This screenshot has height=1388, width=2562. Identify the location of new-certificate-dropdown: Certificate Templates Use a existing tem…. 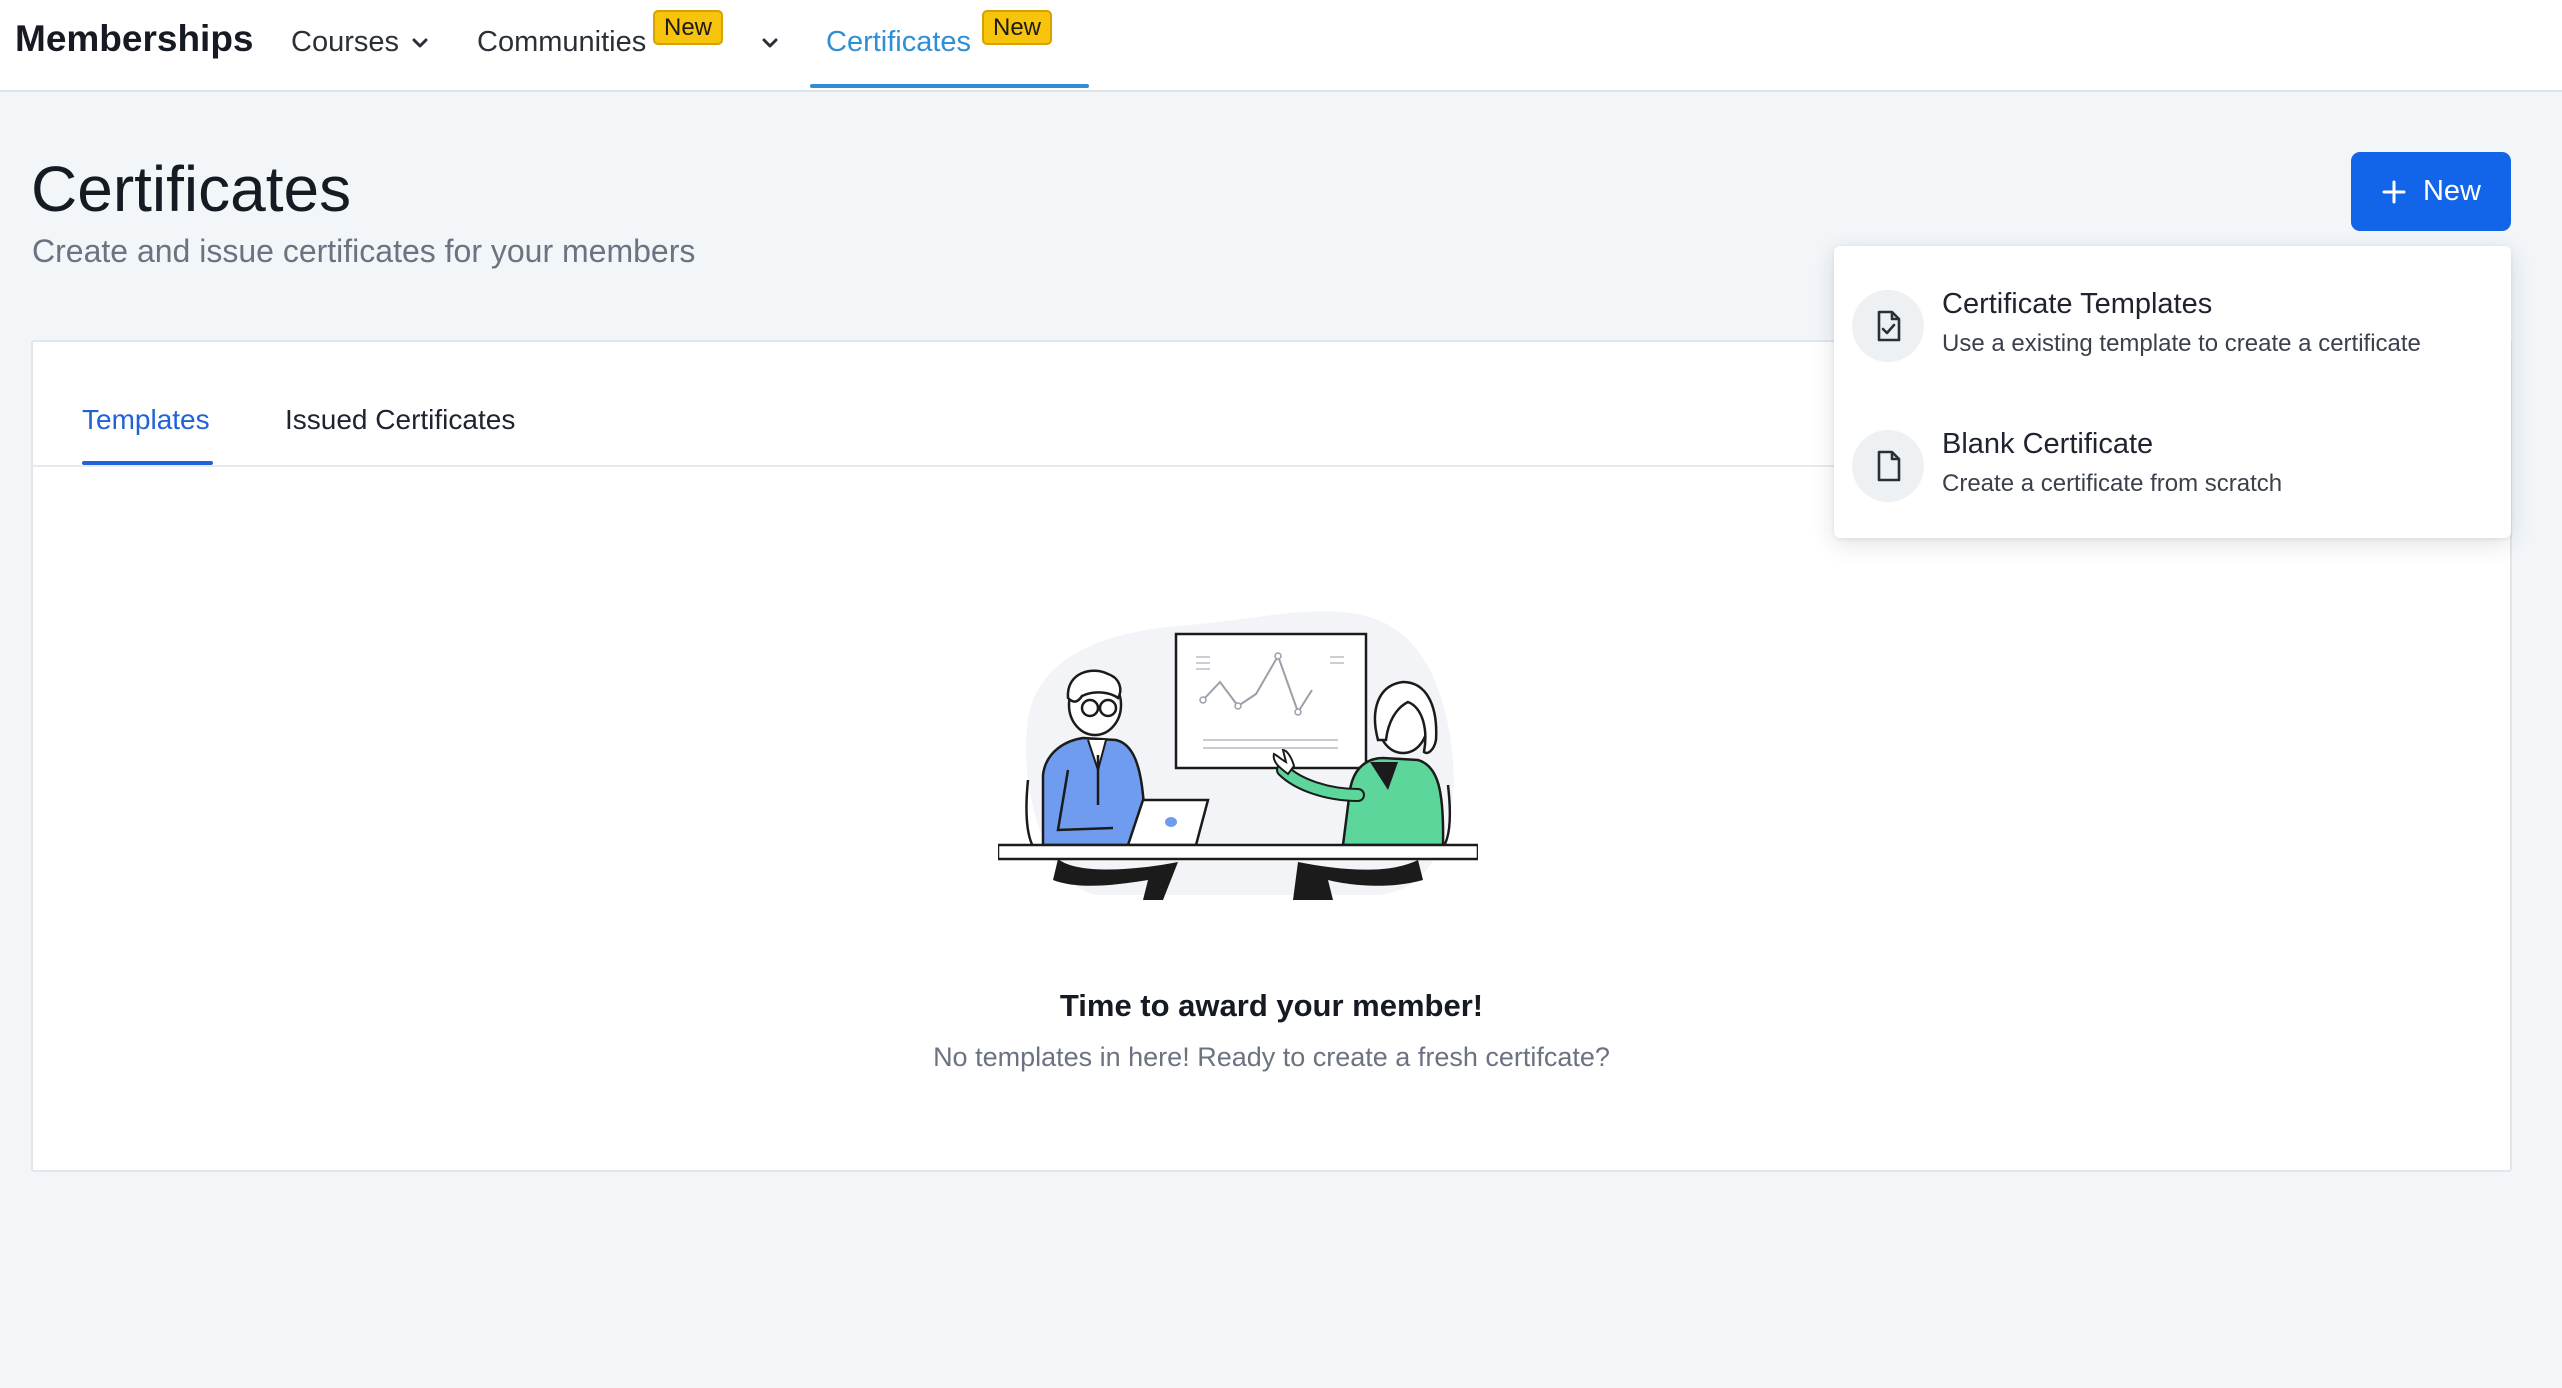
(2172, 392).